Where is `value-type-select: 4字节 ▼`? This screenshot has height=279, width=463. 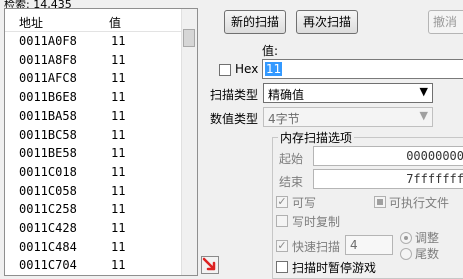
value-type-select: 4字节 ▼ is located at coordinates (348, 117).